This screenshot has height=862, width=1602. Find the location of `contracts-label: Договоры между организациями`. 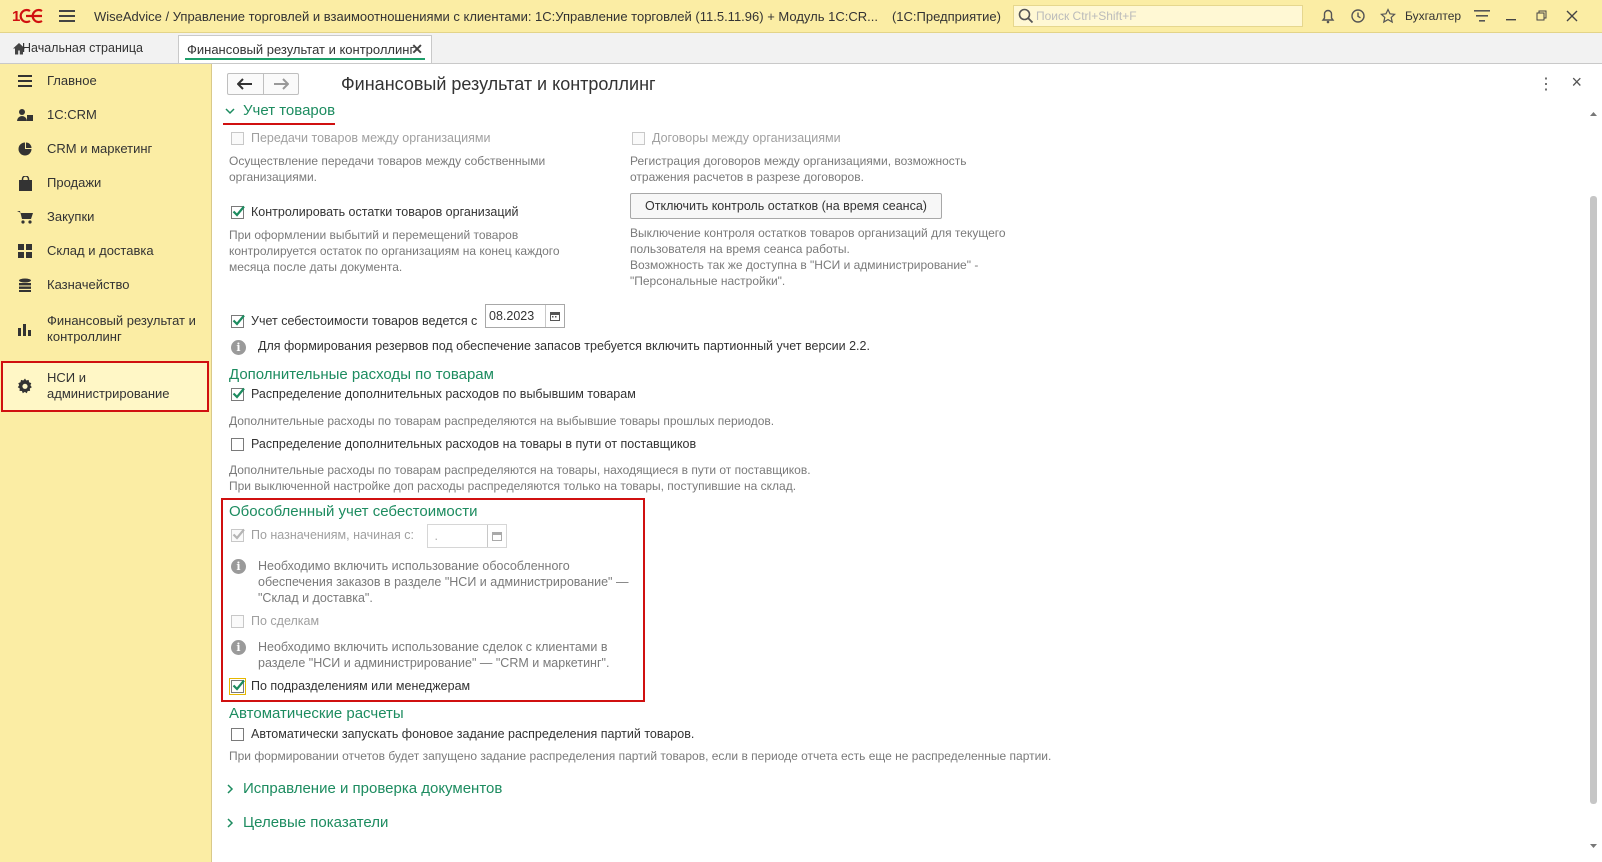

contracts-label: Договоры между организациями is located at coordinates (746, 138).